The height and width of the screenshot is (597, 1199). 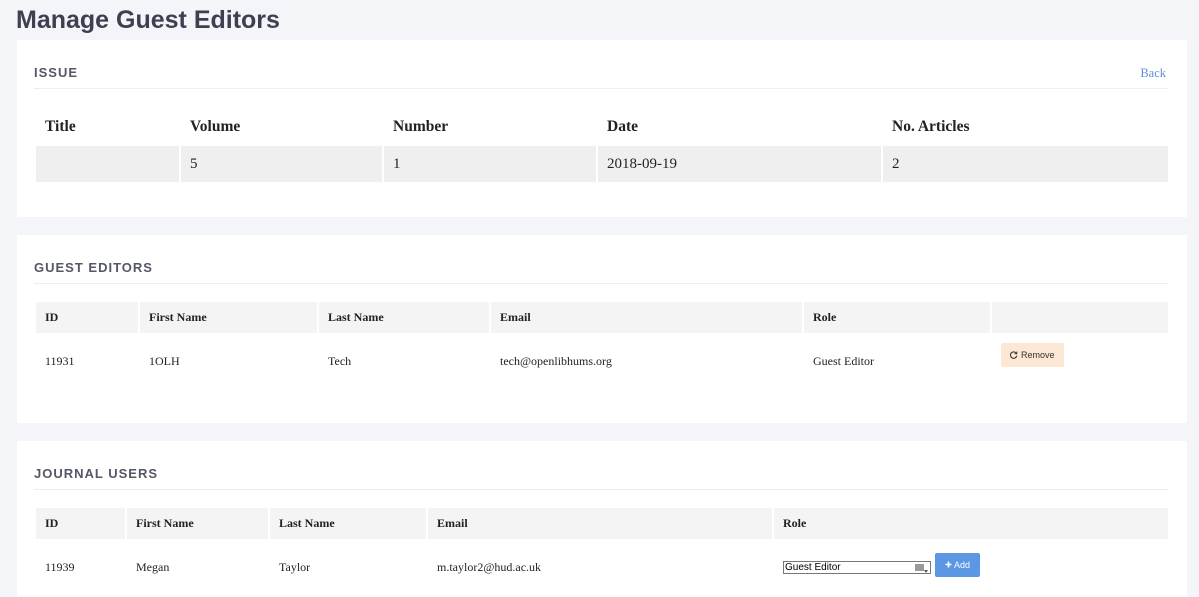 I want to click on refresh-icon, so click(x=1014, y=354).